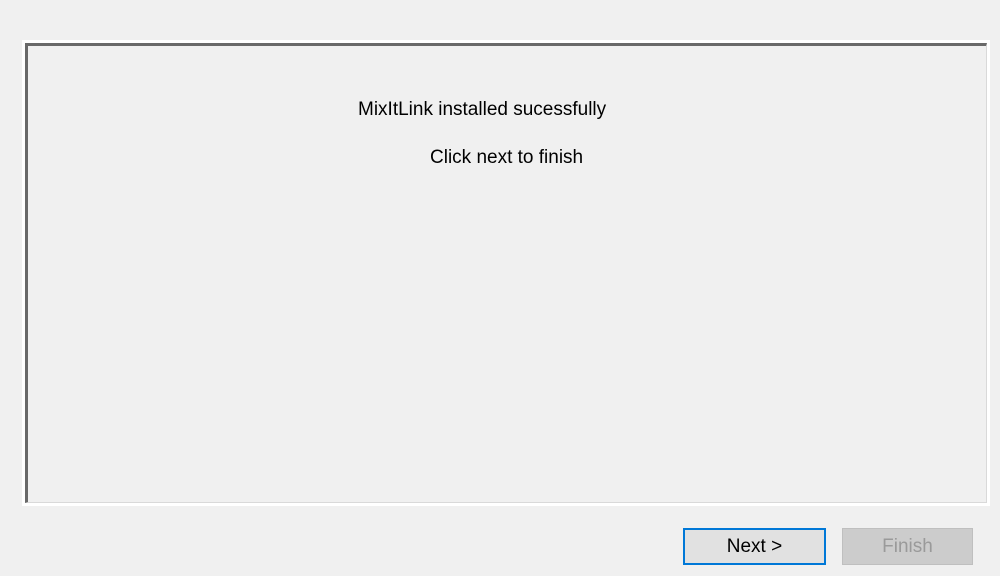  Describe the element at coordinates (507, 157) in the screenshot. I see `instruction-message: Click next to finish` at that location.